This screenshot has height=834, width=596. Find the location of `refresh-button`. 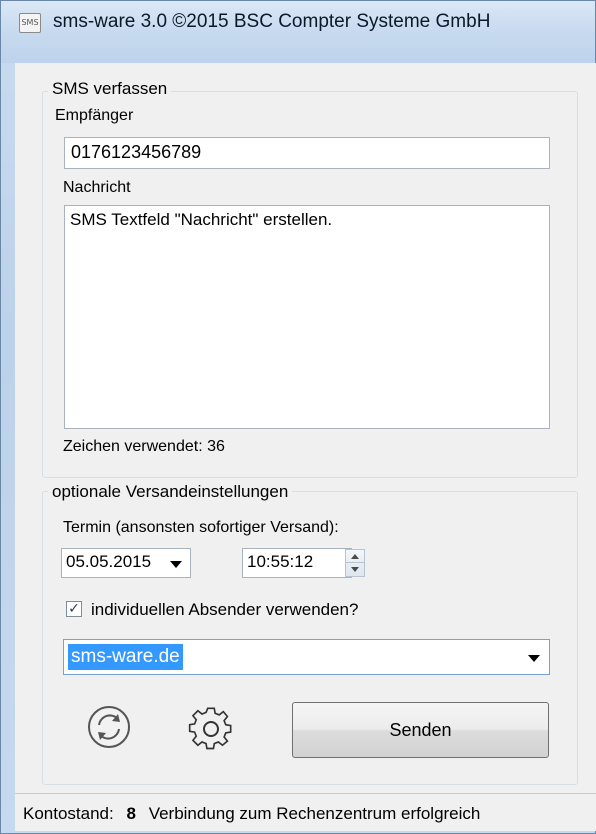

refresh-button is located at coordinates (109, 727).